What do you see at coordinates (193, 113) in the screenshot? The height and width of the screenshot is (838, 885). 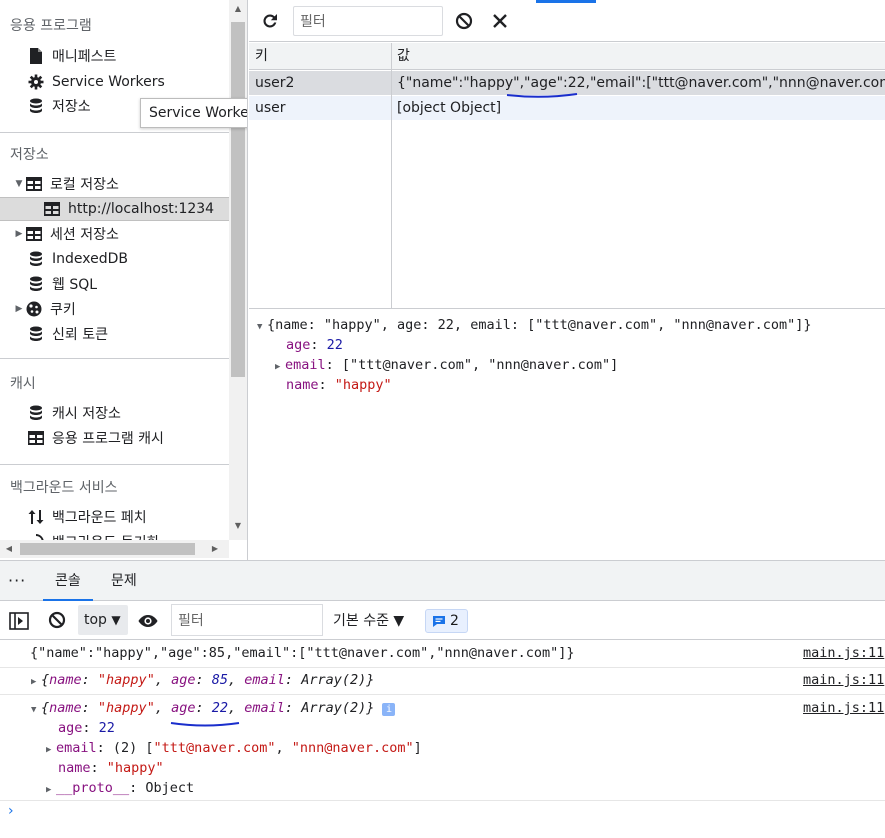 I see `tooltip: Service Workers` at bounding box center [193, 113].